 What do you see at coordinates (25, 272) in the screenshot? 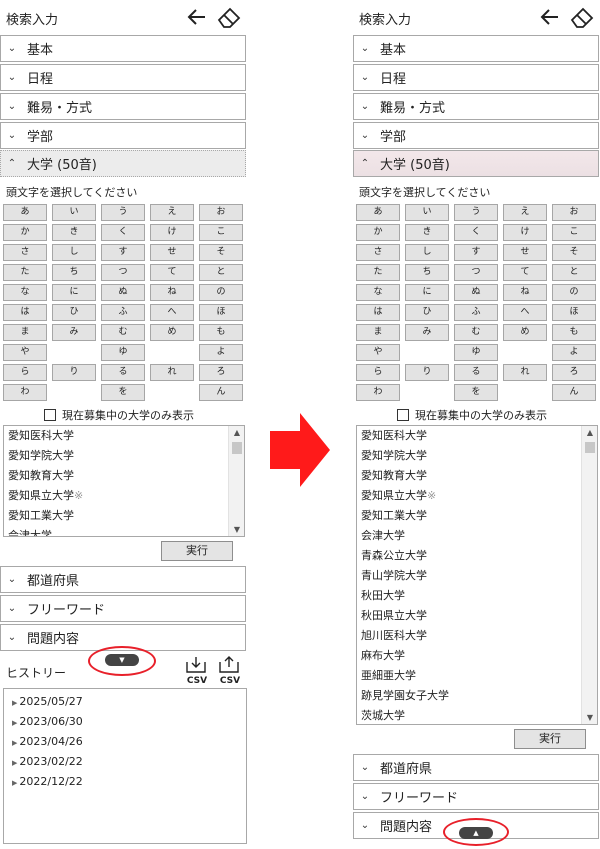
I see `kana-button: た` at bounding box center [25, 272].